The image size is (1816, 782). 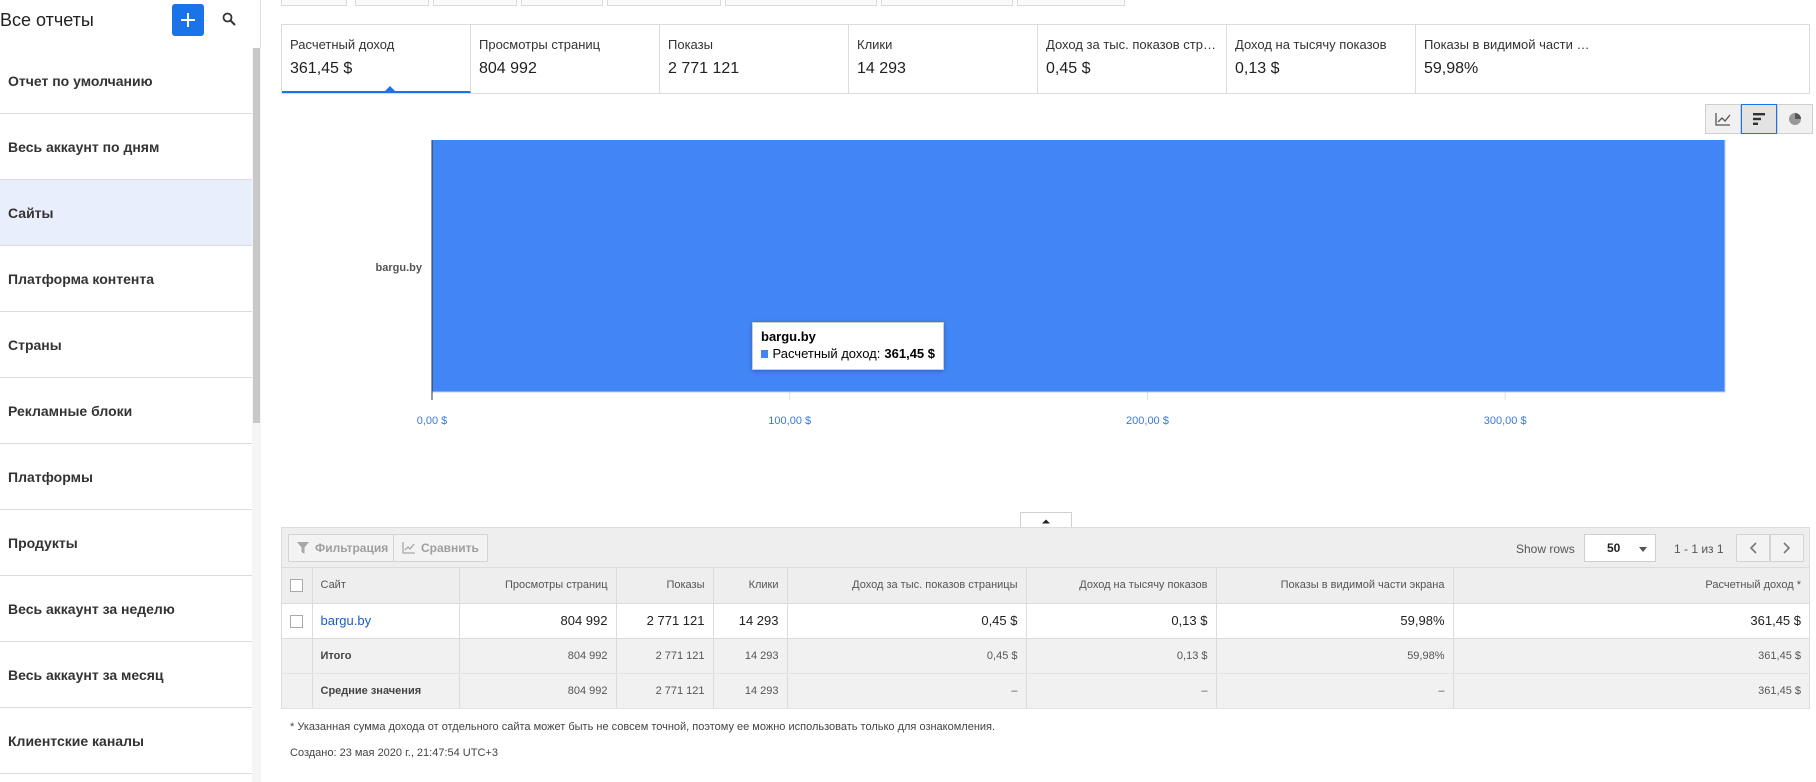 What do you see at coordinates (1257, 68) in the screenshot?
I see `metric-value: 0,13 $` at bounding box center [1257, 68].